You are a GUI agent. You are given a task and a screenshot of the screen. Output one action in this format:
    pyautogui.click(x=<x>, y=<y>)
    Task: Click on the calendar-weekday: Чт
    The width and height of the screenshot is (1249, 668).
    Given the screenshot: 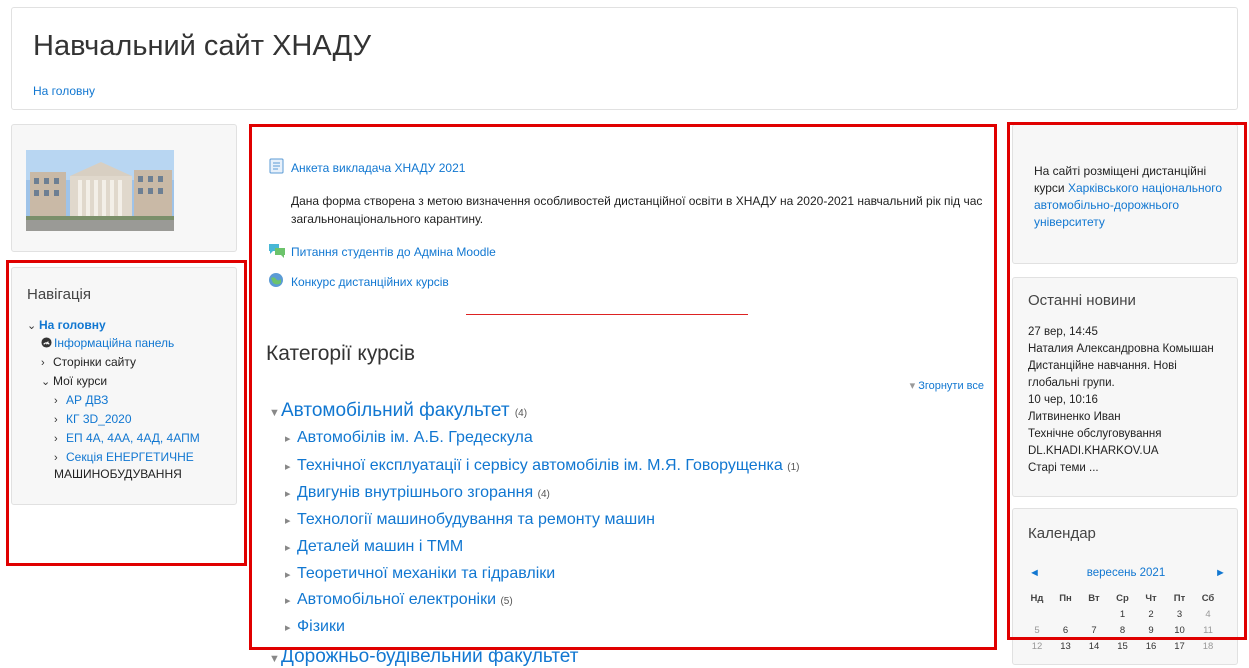 What is the action you would take?
    pyautogui.click(x=1151, y=598)
    